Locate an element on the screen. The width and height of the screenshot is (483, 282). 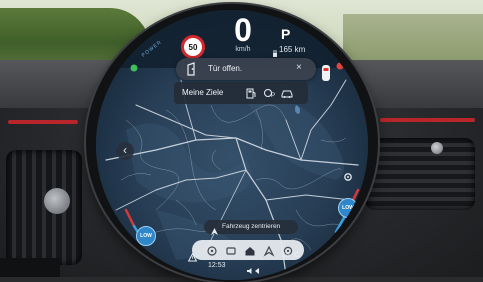
speed-limit-sign: 50 is located at coordinates (193, 47).